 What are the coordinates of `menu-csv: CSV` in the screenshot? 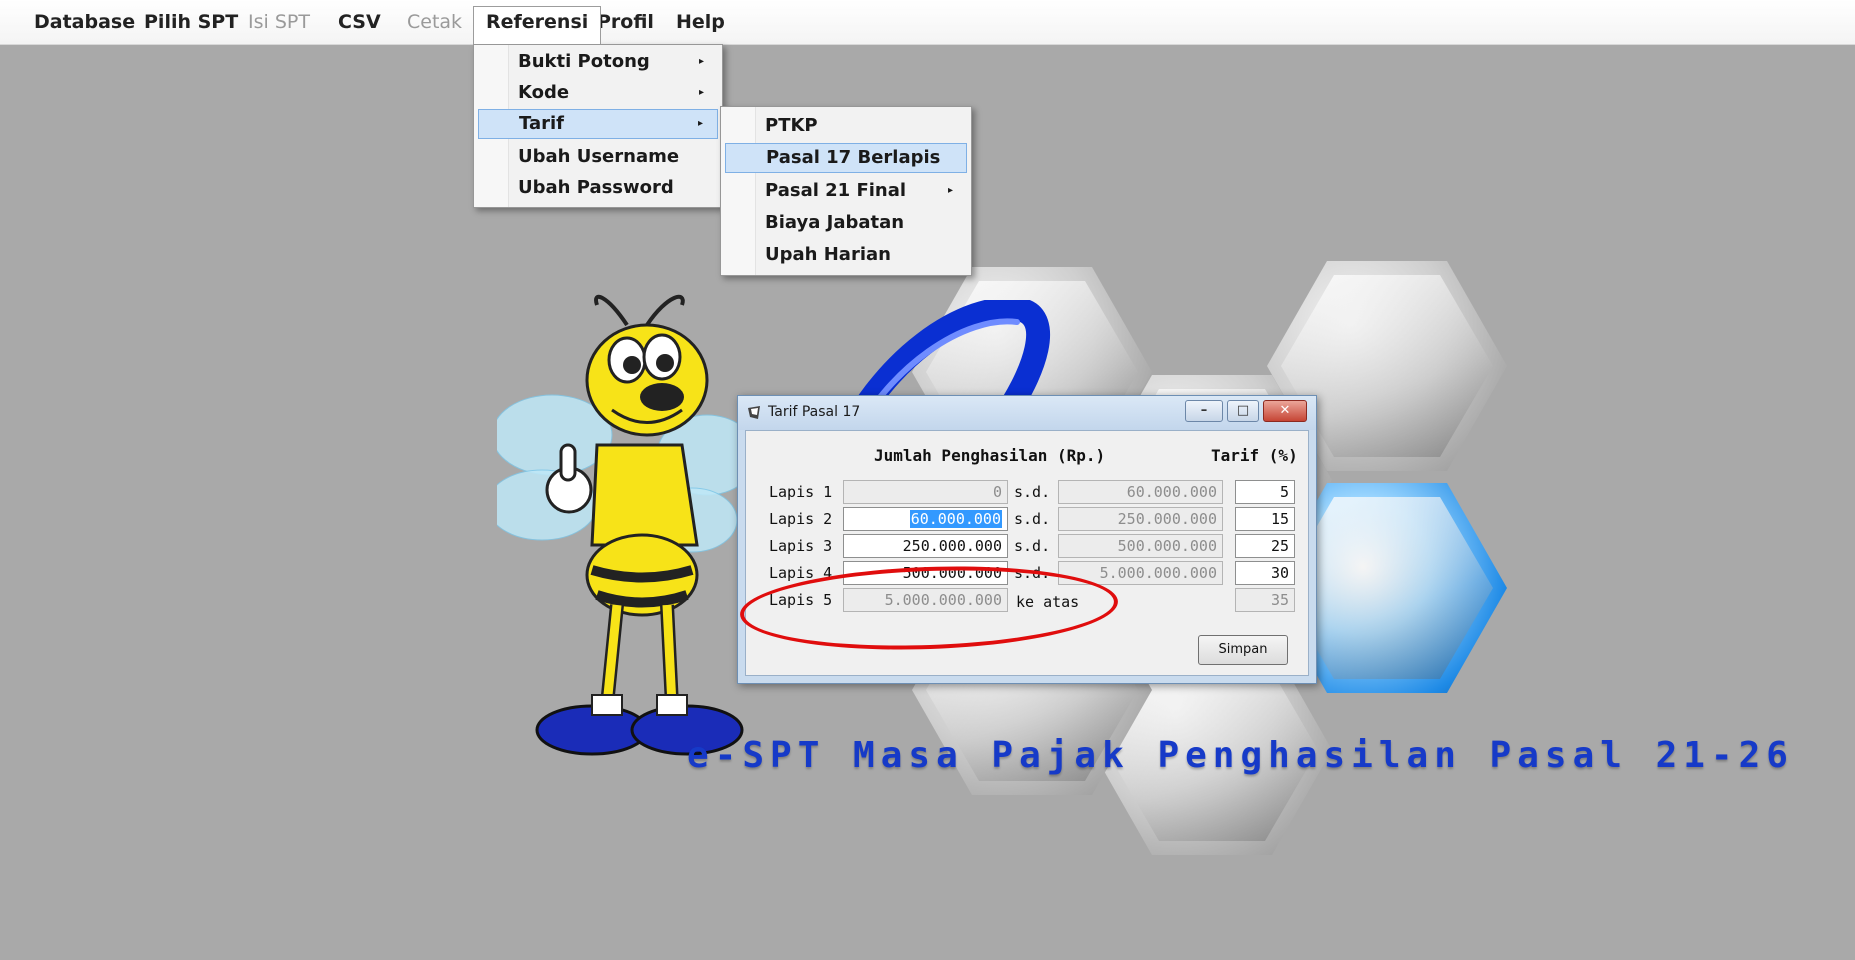 It's located at (359, 22).